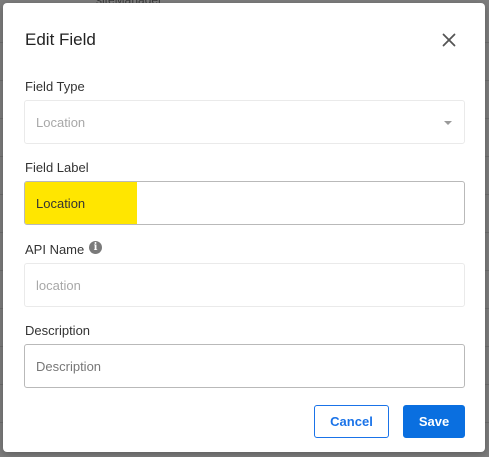 The height and width of the screenshot is (457, 489). Describe the element at coordinates (244, 285) in the screenshot. I see `api-name-input: location` at that location.